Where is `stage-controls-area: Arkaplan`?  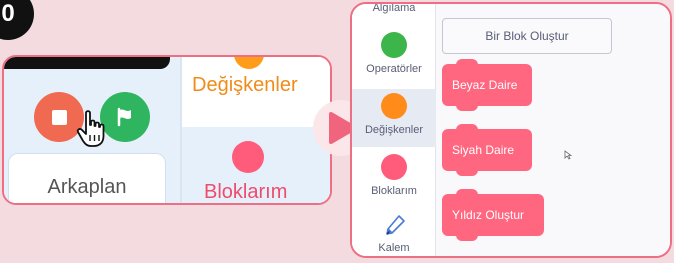 stage-controls-area: Arkaplan is located at coordinates (92, 130).